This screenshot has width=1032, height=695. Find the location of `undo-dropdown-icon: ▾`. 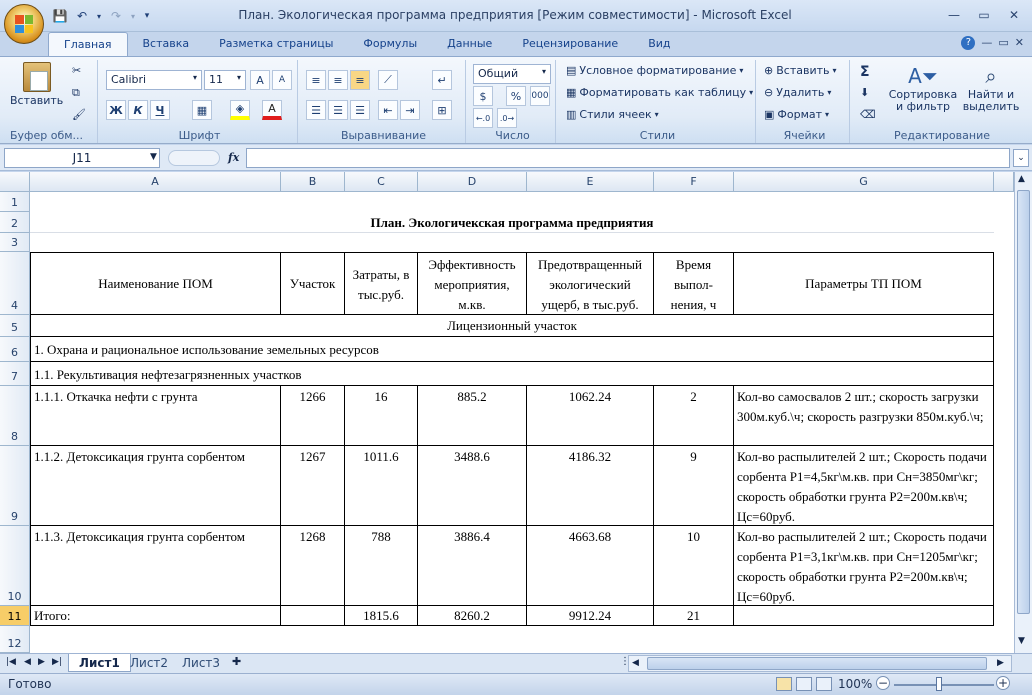

undo-dropdown-icon: ▾ is located at coordinates (99, 16).